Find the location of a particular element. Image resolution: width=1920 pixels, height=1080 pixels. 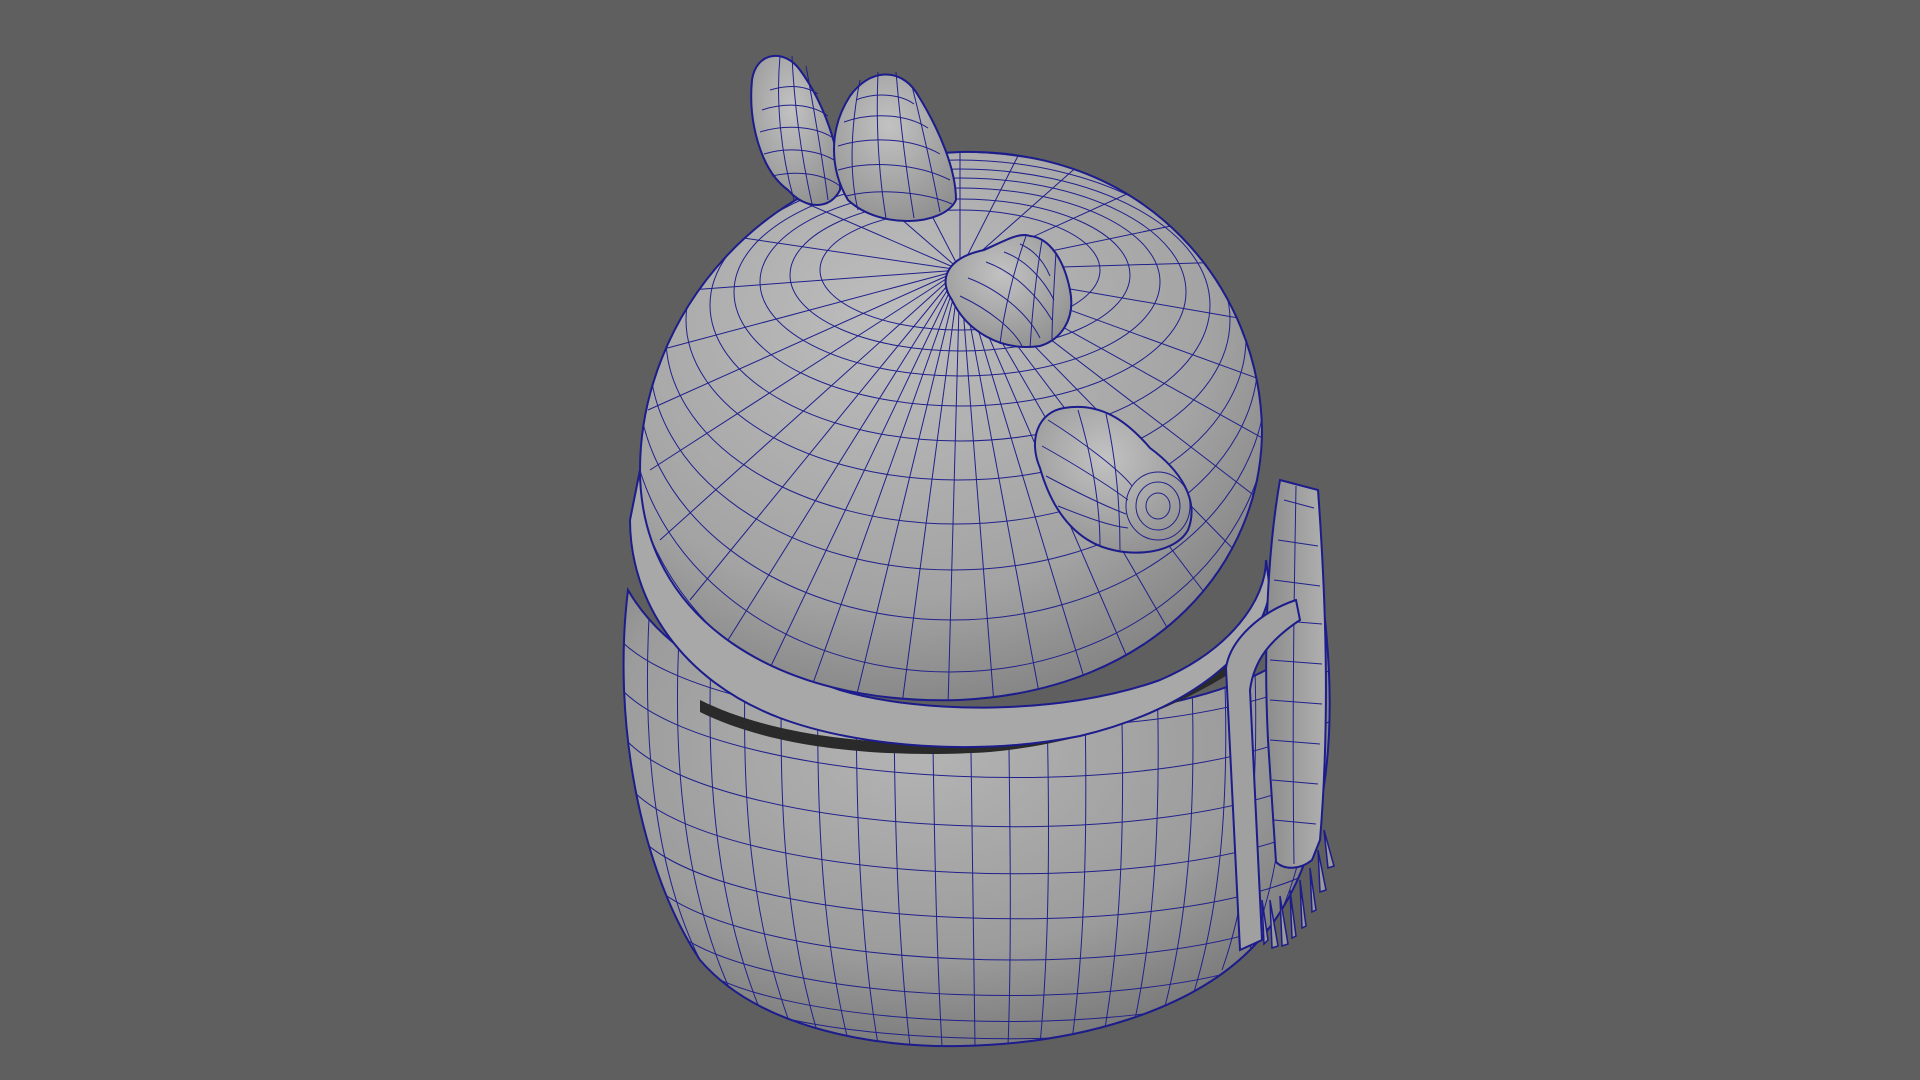

left-ear-mesh is located at coordinates (796, 130).